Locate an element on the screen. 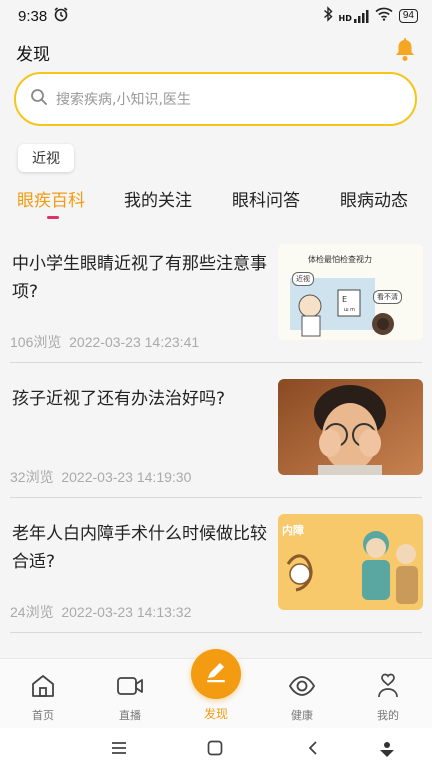  article-datetime: 2022-03-23 14:13:32 is located at coordinates (126, 612).